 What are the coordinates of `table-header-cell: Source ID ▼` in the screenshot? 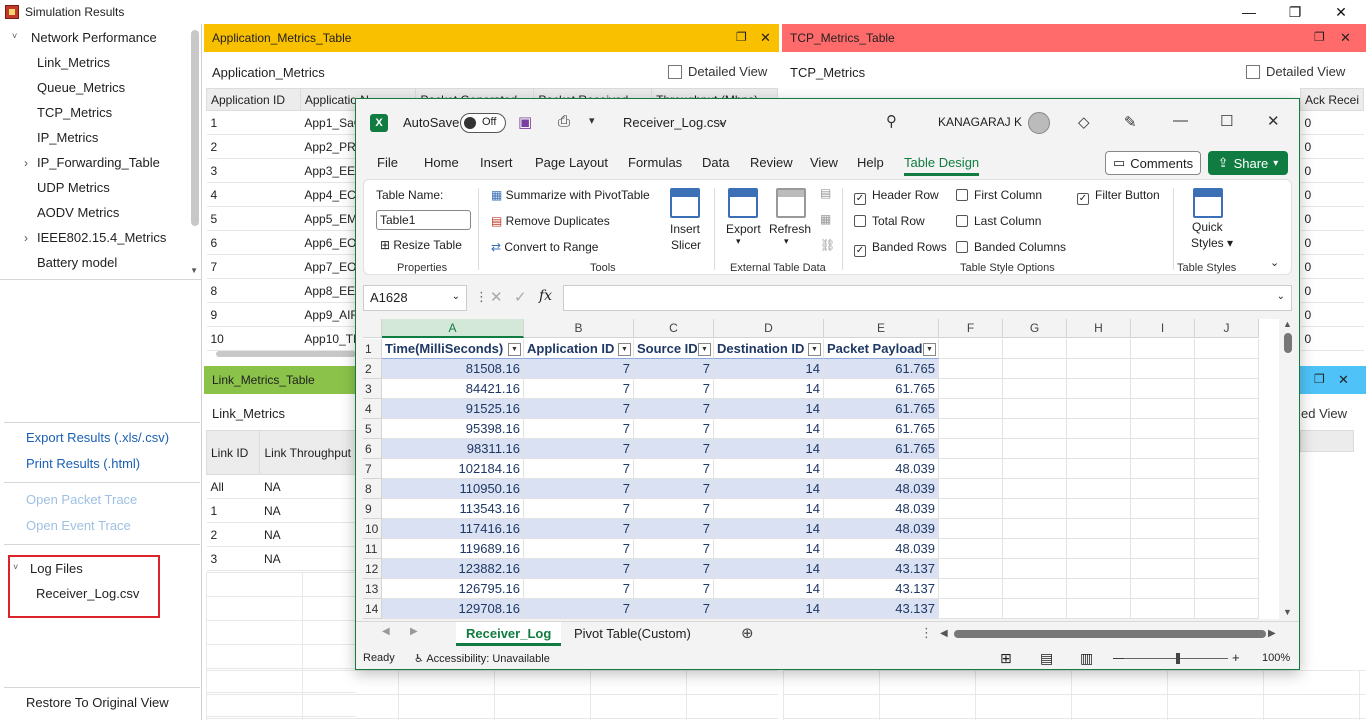 It's located at (674, 349).